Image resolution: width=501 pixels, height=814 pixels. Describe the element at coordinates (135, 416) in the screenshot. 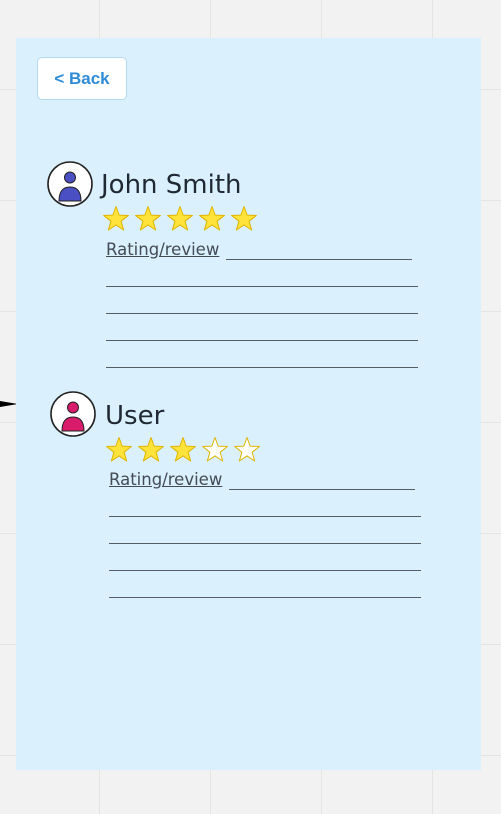

I see `reviewer-name: User` at that location.